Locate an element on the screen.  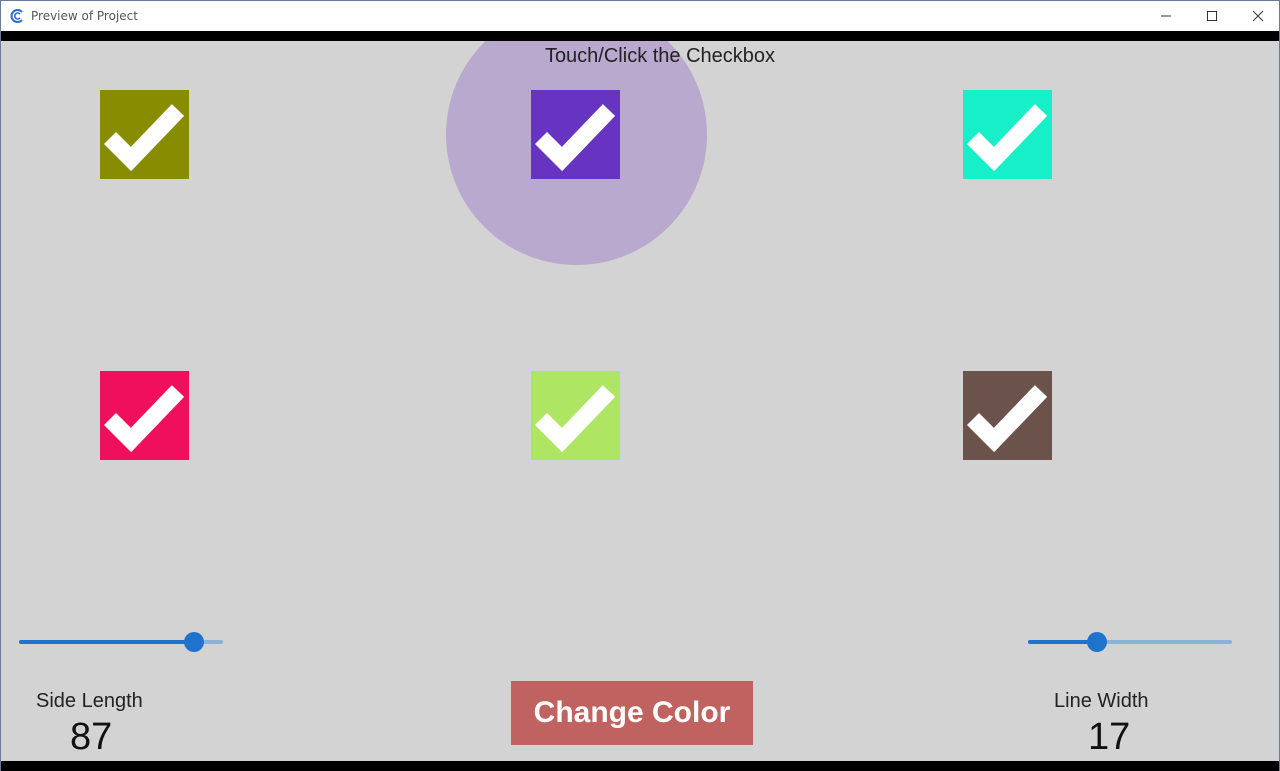
line-width-value: 17 is located at coordinates (1109, 737).